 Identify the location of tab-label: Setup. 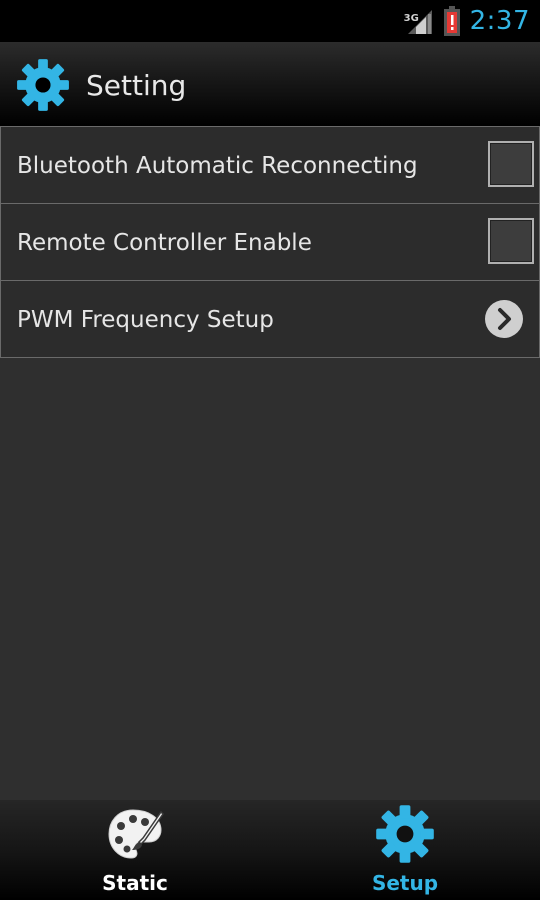
(405, 883).